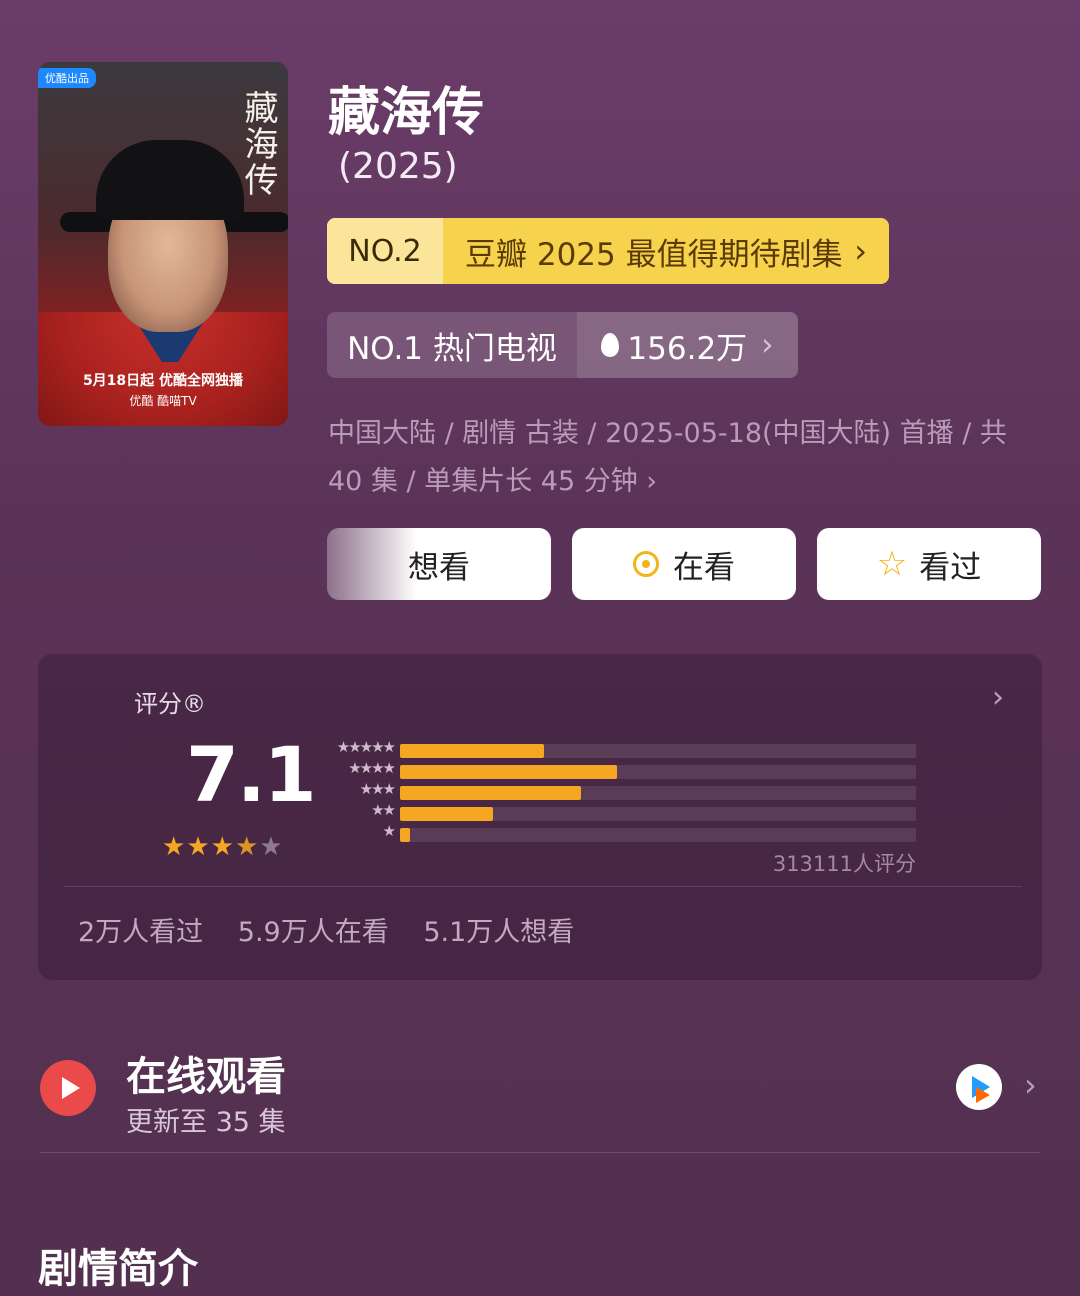 This screenshot has height=1296, width=1080. Describe the element at coordinates (452, 348) in the screenshot. I see `hot-rank-label: NO.1 热门电视` at that location.